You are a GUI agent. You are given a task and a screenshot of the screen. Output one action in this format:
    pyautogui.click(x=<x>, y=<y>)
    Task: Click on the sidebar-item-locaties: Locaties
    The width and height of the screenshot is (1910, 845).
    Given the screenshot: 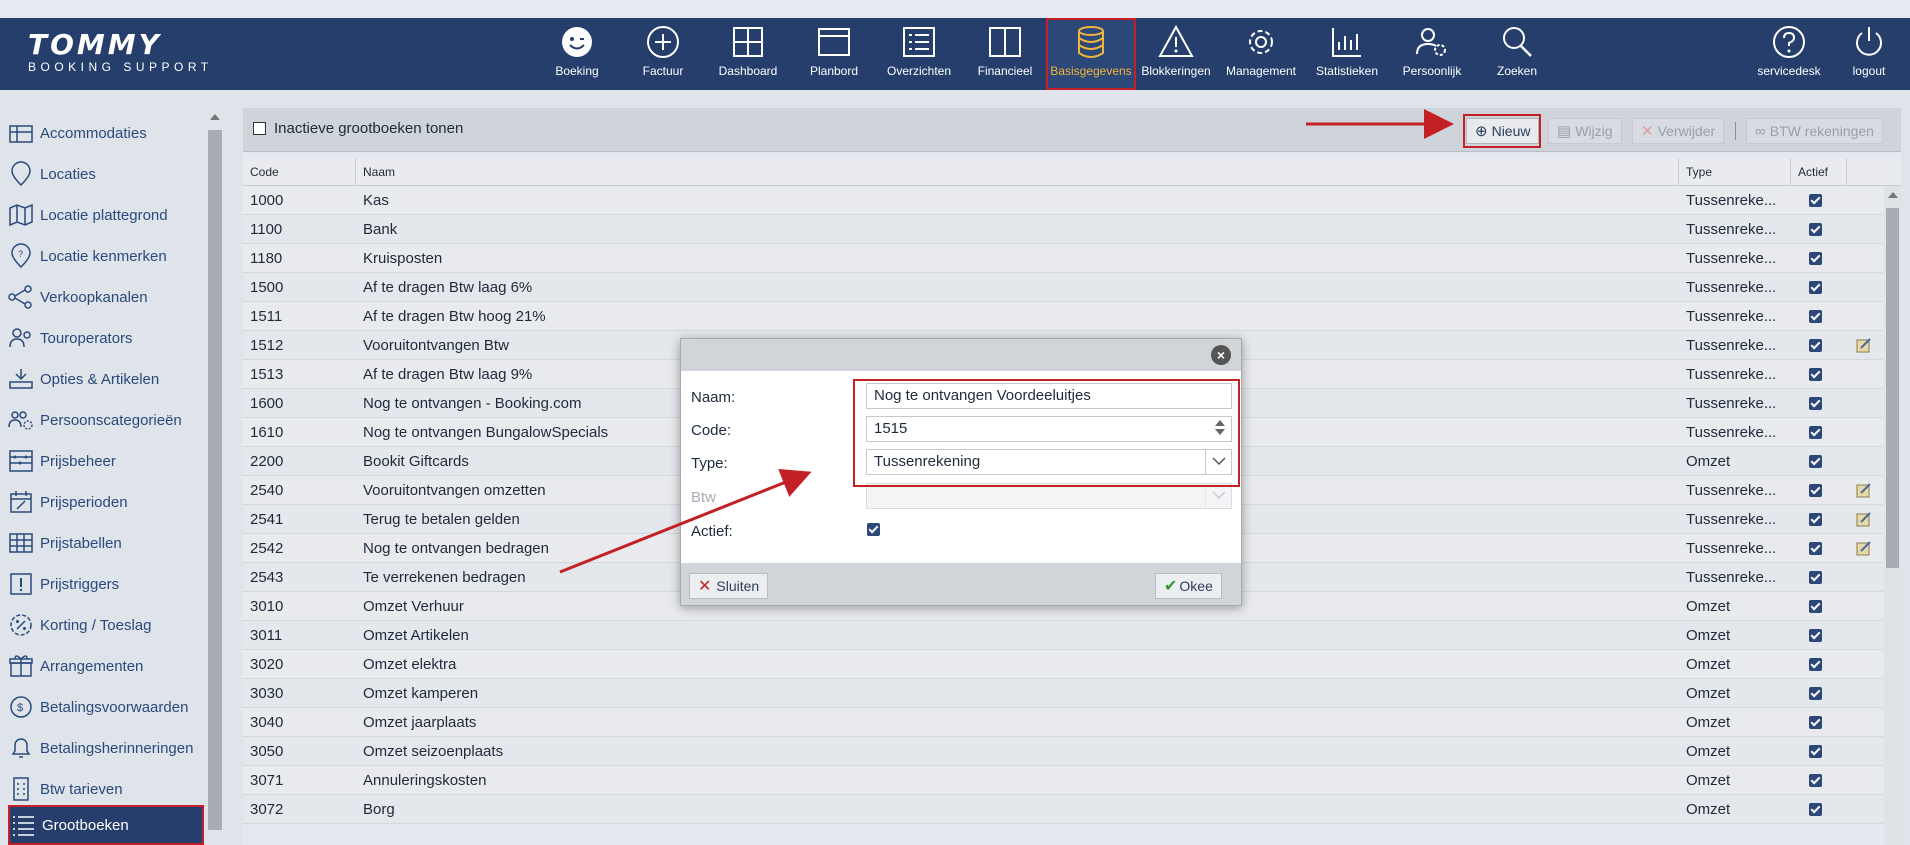 What is the action you would take?
    pyautogui.click(x=106, y=174)
    